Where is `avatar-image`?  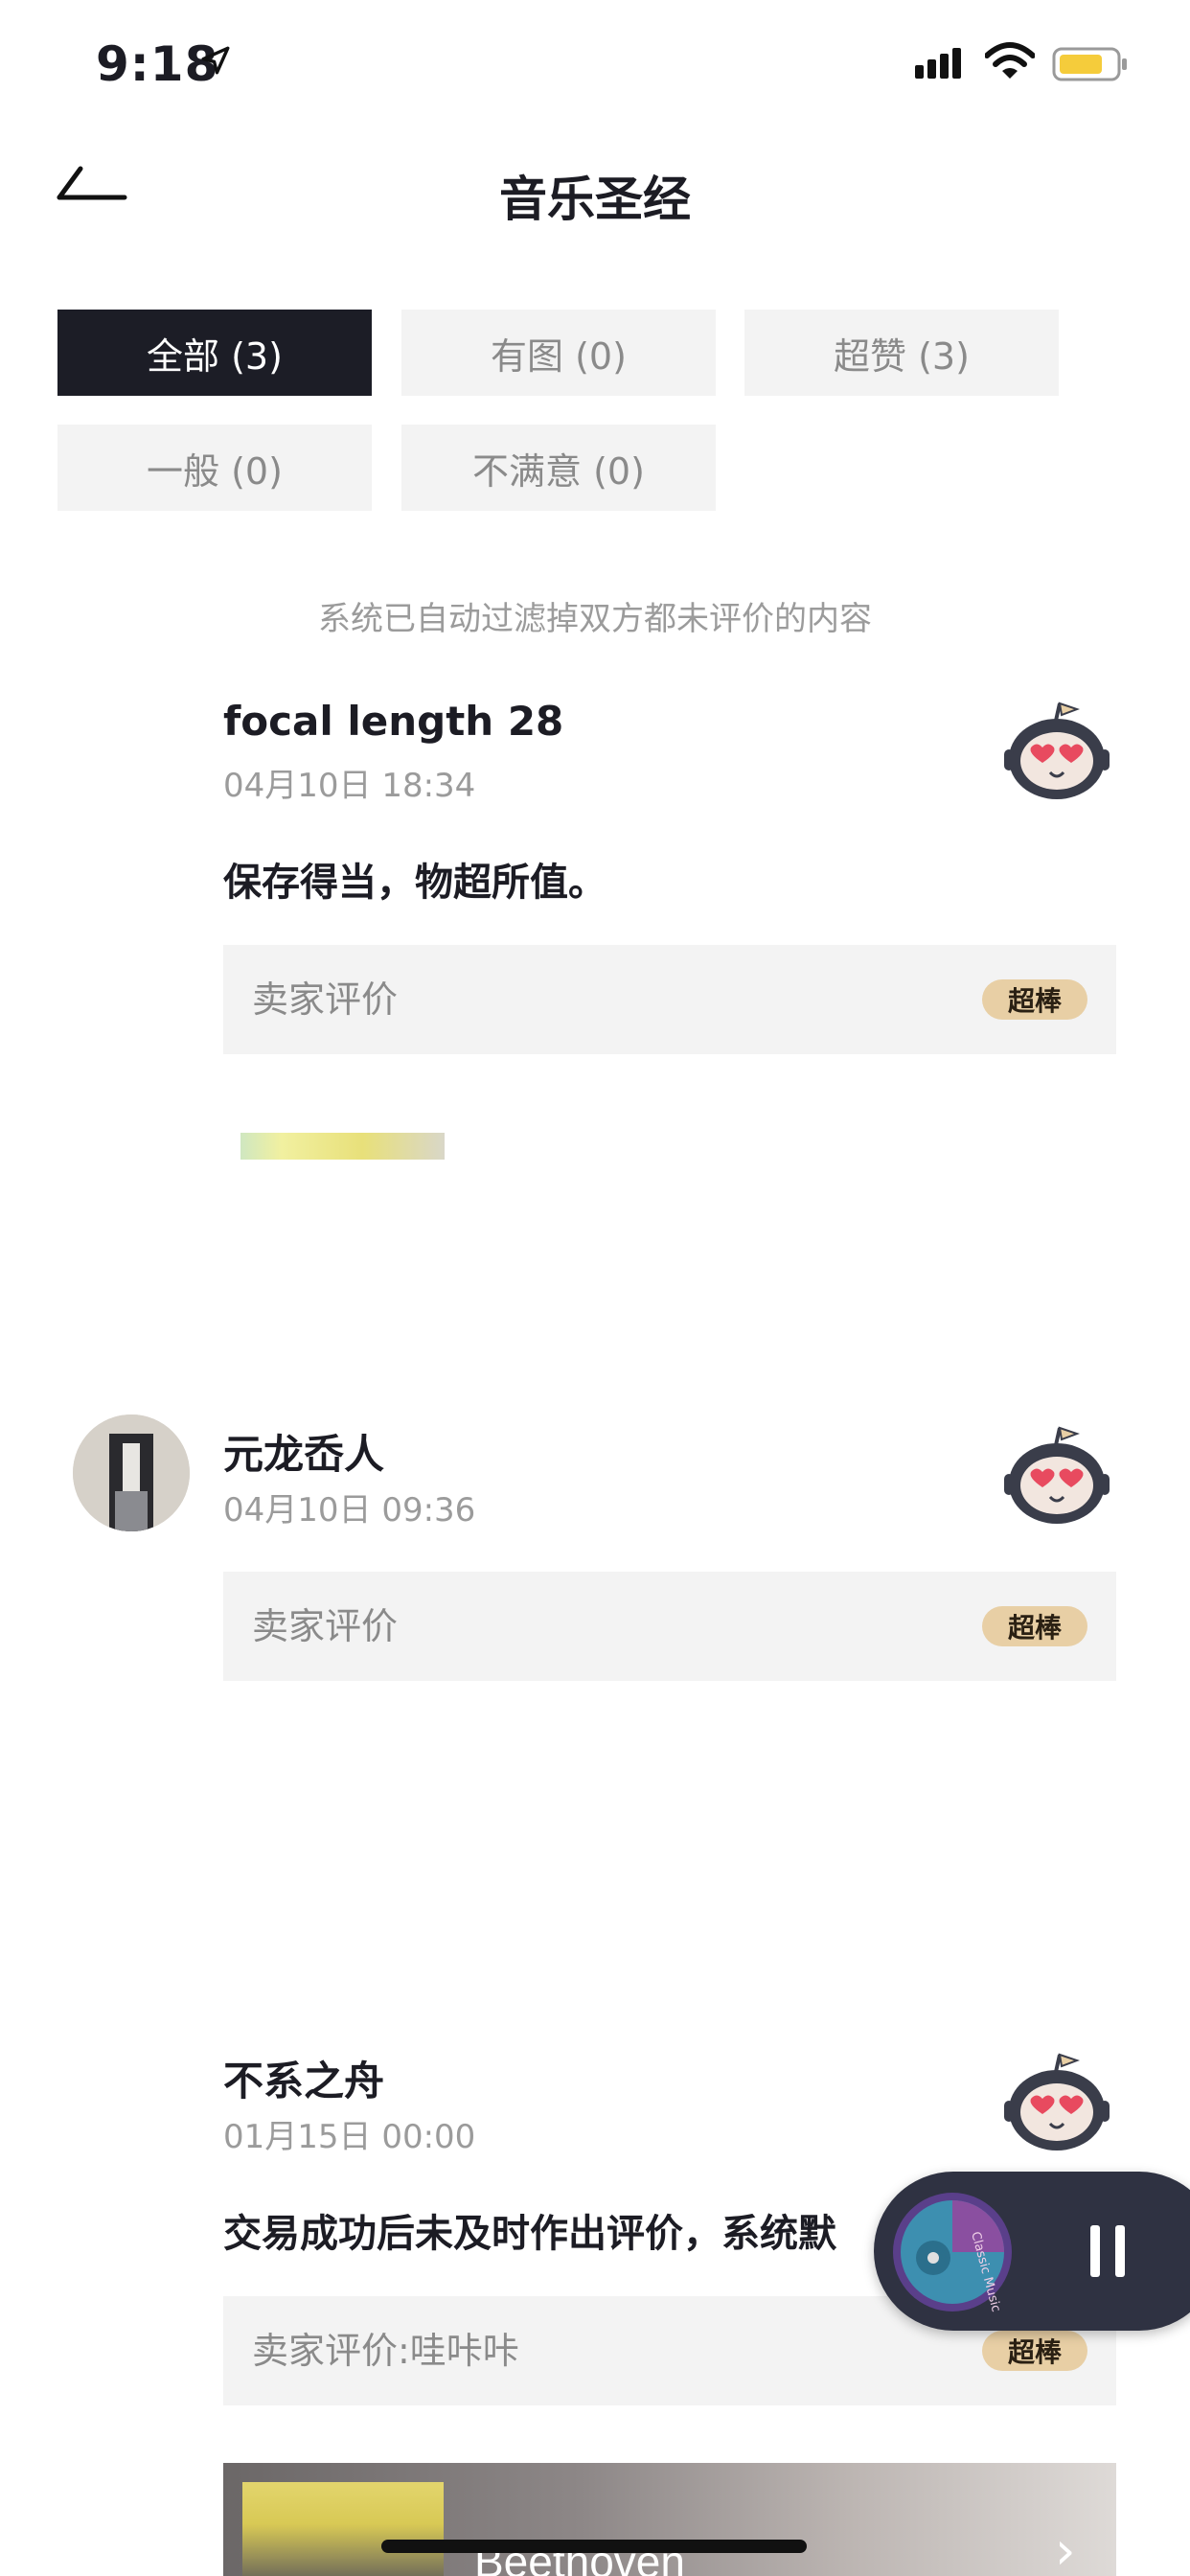
avatar-image is located at coordinates (132, 1472).